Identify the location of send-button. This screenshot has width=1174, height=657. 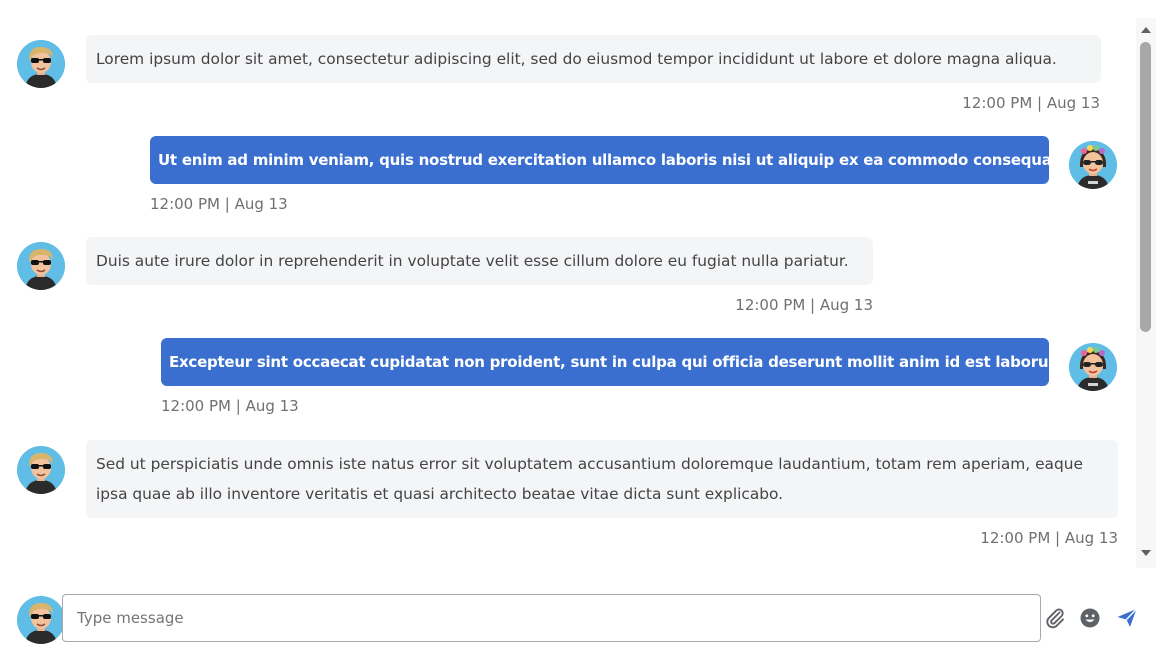
(1127, 618).